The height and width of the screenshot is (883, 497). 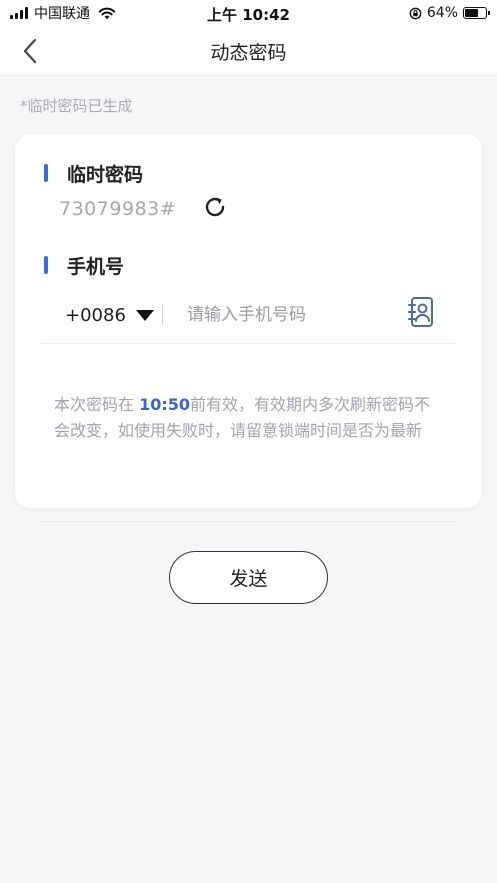 I want to click on country-code-select: +0086, so click(x=109, y=315).